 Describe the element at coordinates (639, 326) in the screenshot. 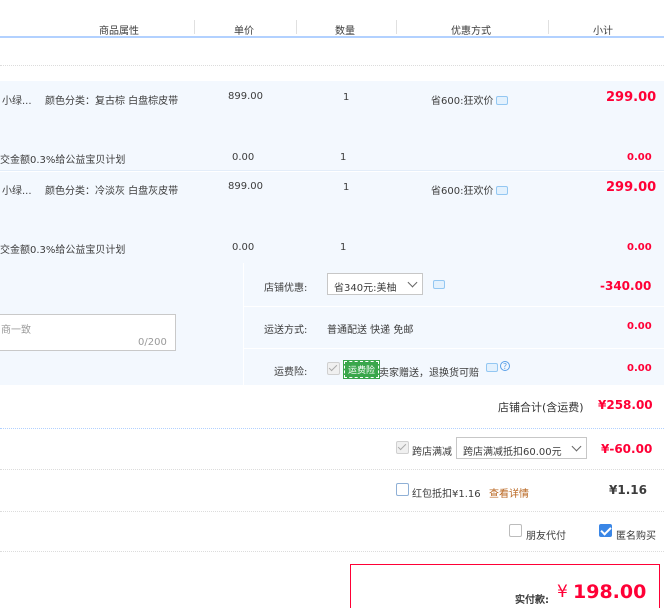

I see `shipping-amount: 0.00` at that location.